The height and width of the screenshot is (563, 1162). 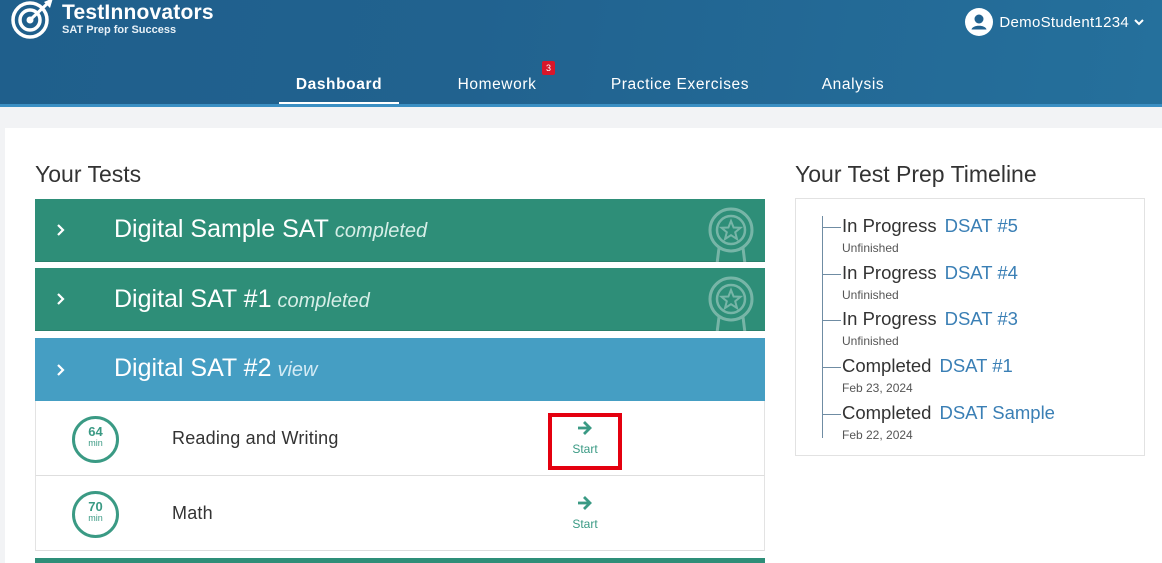 I want to click on homework-count-badge: 3, so click(x=548, y=68).